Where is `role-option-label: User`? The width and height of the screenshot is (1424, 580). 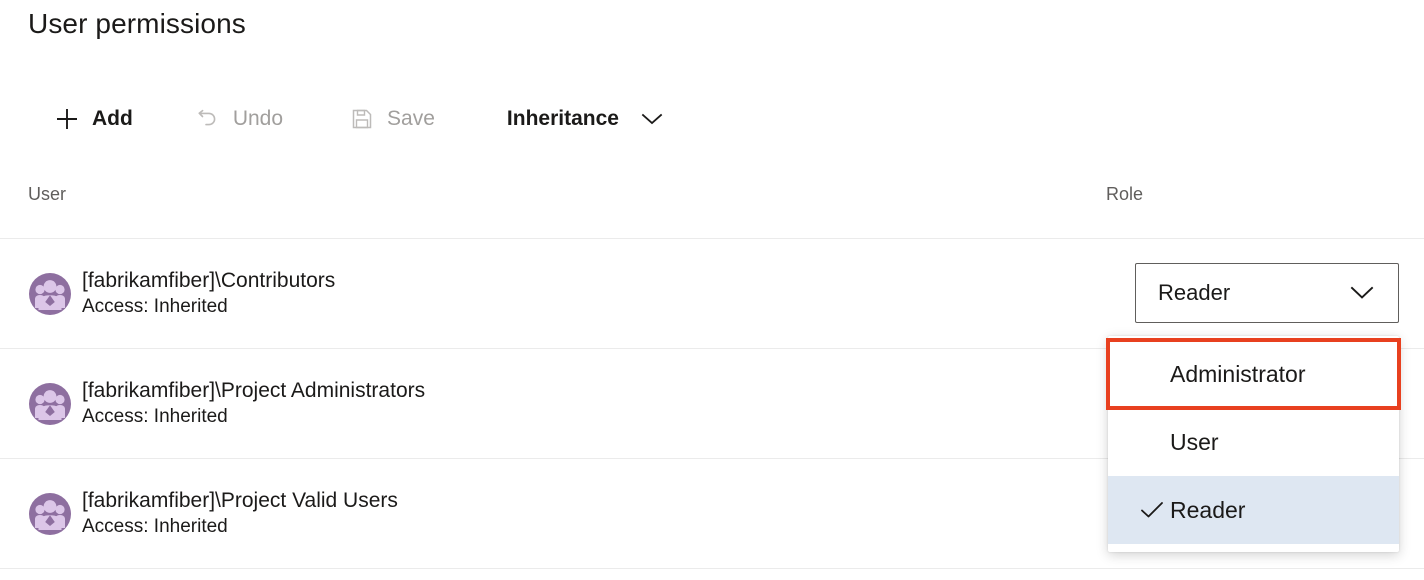
role-option-label: User is located at coordinates (1194, 442).